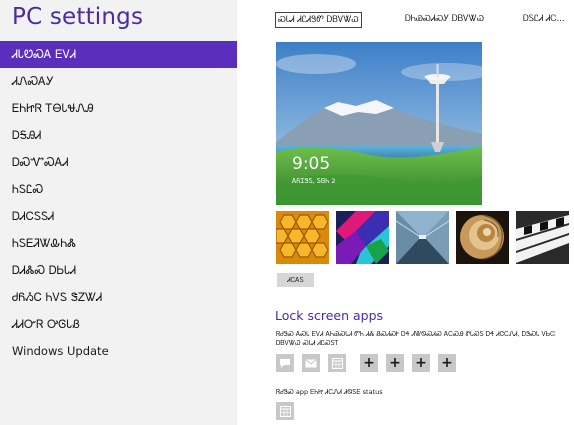 Image resolution: width=574 pixels, height=425 pixels. I want to click on nav-item-ease-of-access: ᎠᏗᏜᏍ ᎠᏏᏓᏗ, so click(118, 270).